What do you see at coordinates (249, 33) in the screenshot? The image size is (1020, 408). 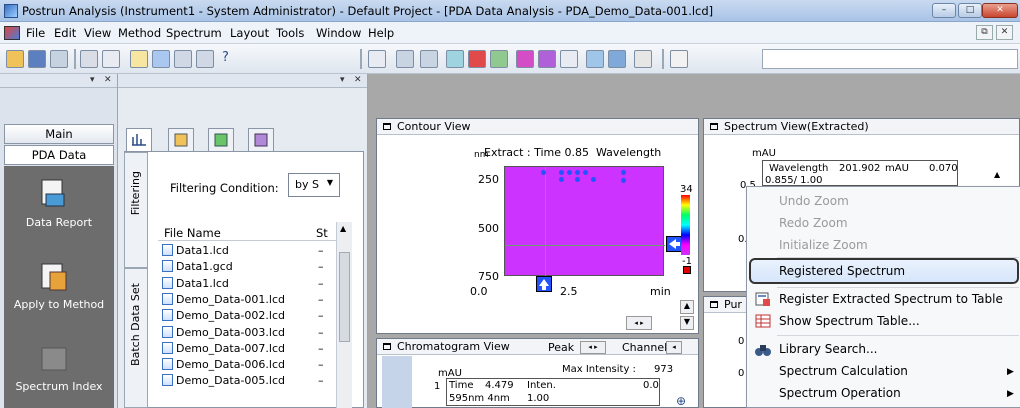 I see `menu-layout: Layout` at bounding box center [249, 33].